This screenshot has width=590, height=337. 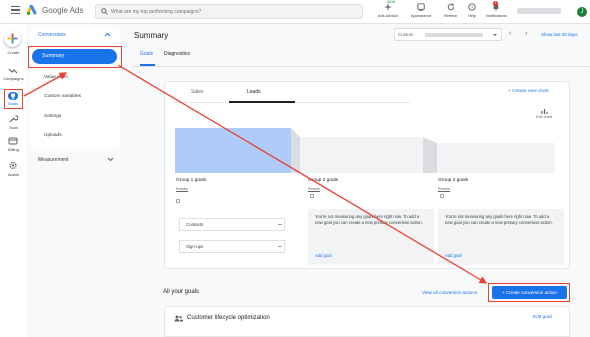 I want to click on create-conversion-action-button: + Create conversion action, so click(x=529, y=292).